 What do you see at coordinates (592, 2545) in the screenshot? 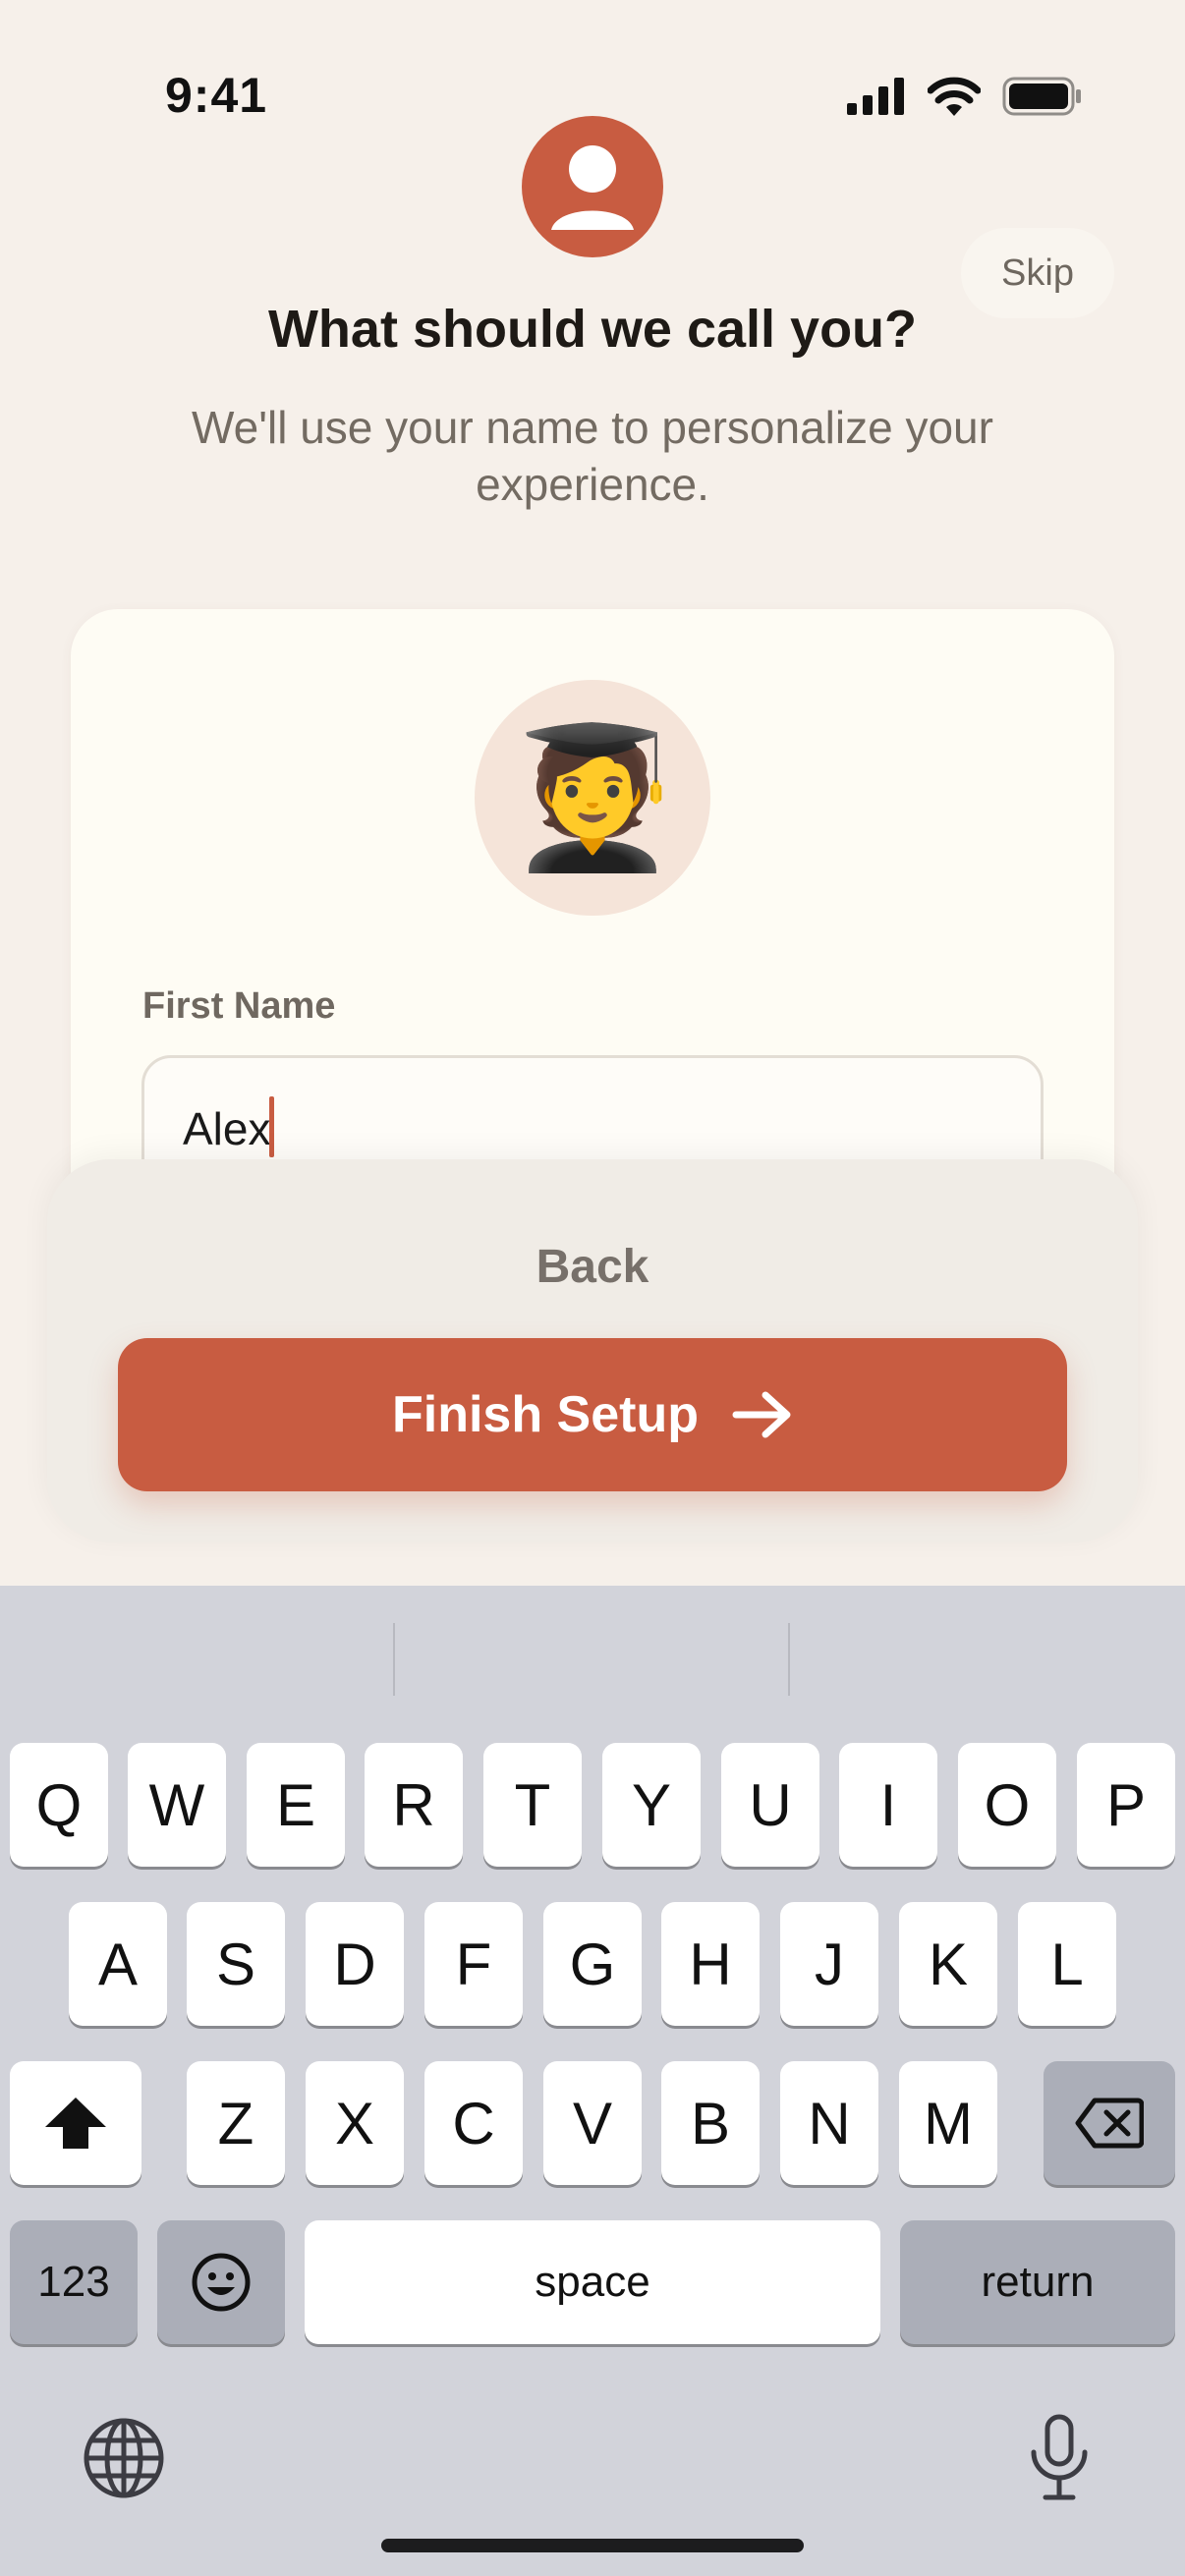
I see `home-indicator` at bounding box center [592, 2545].